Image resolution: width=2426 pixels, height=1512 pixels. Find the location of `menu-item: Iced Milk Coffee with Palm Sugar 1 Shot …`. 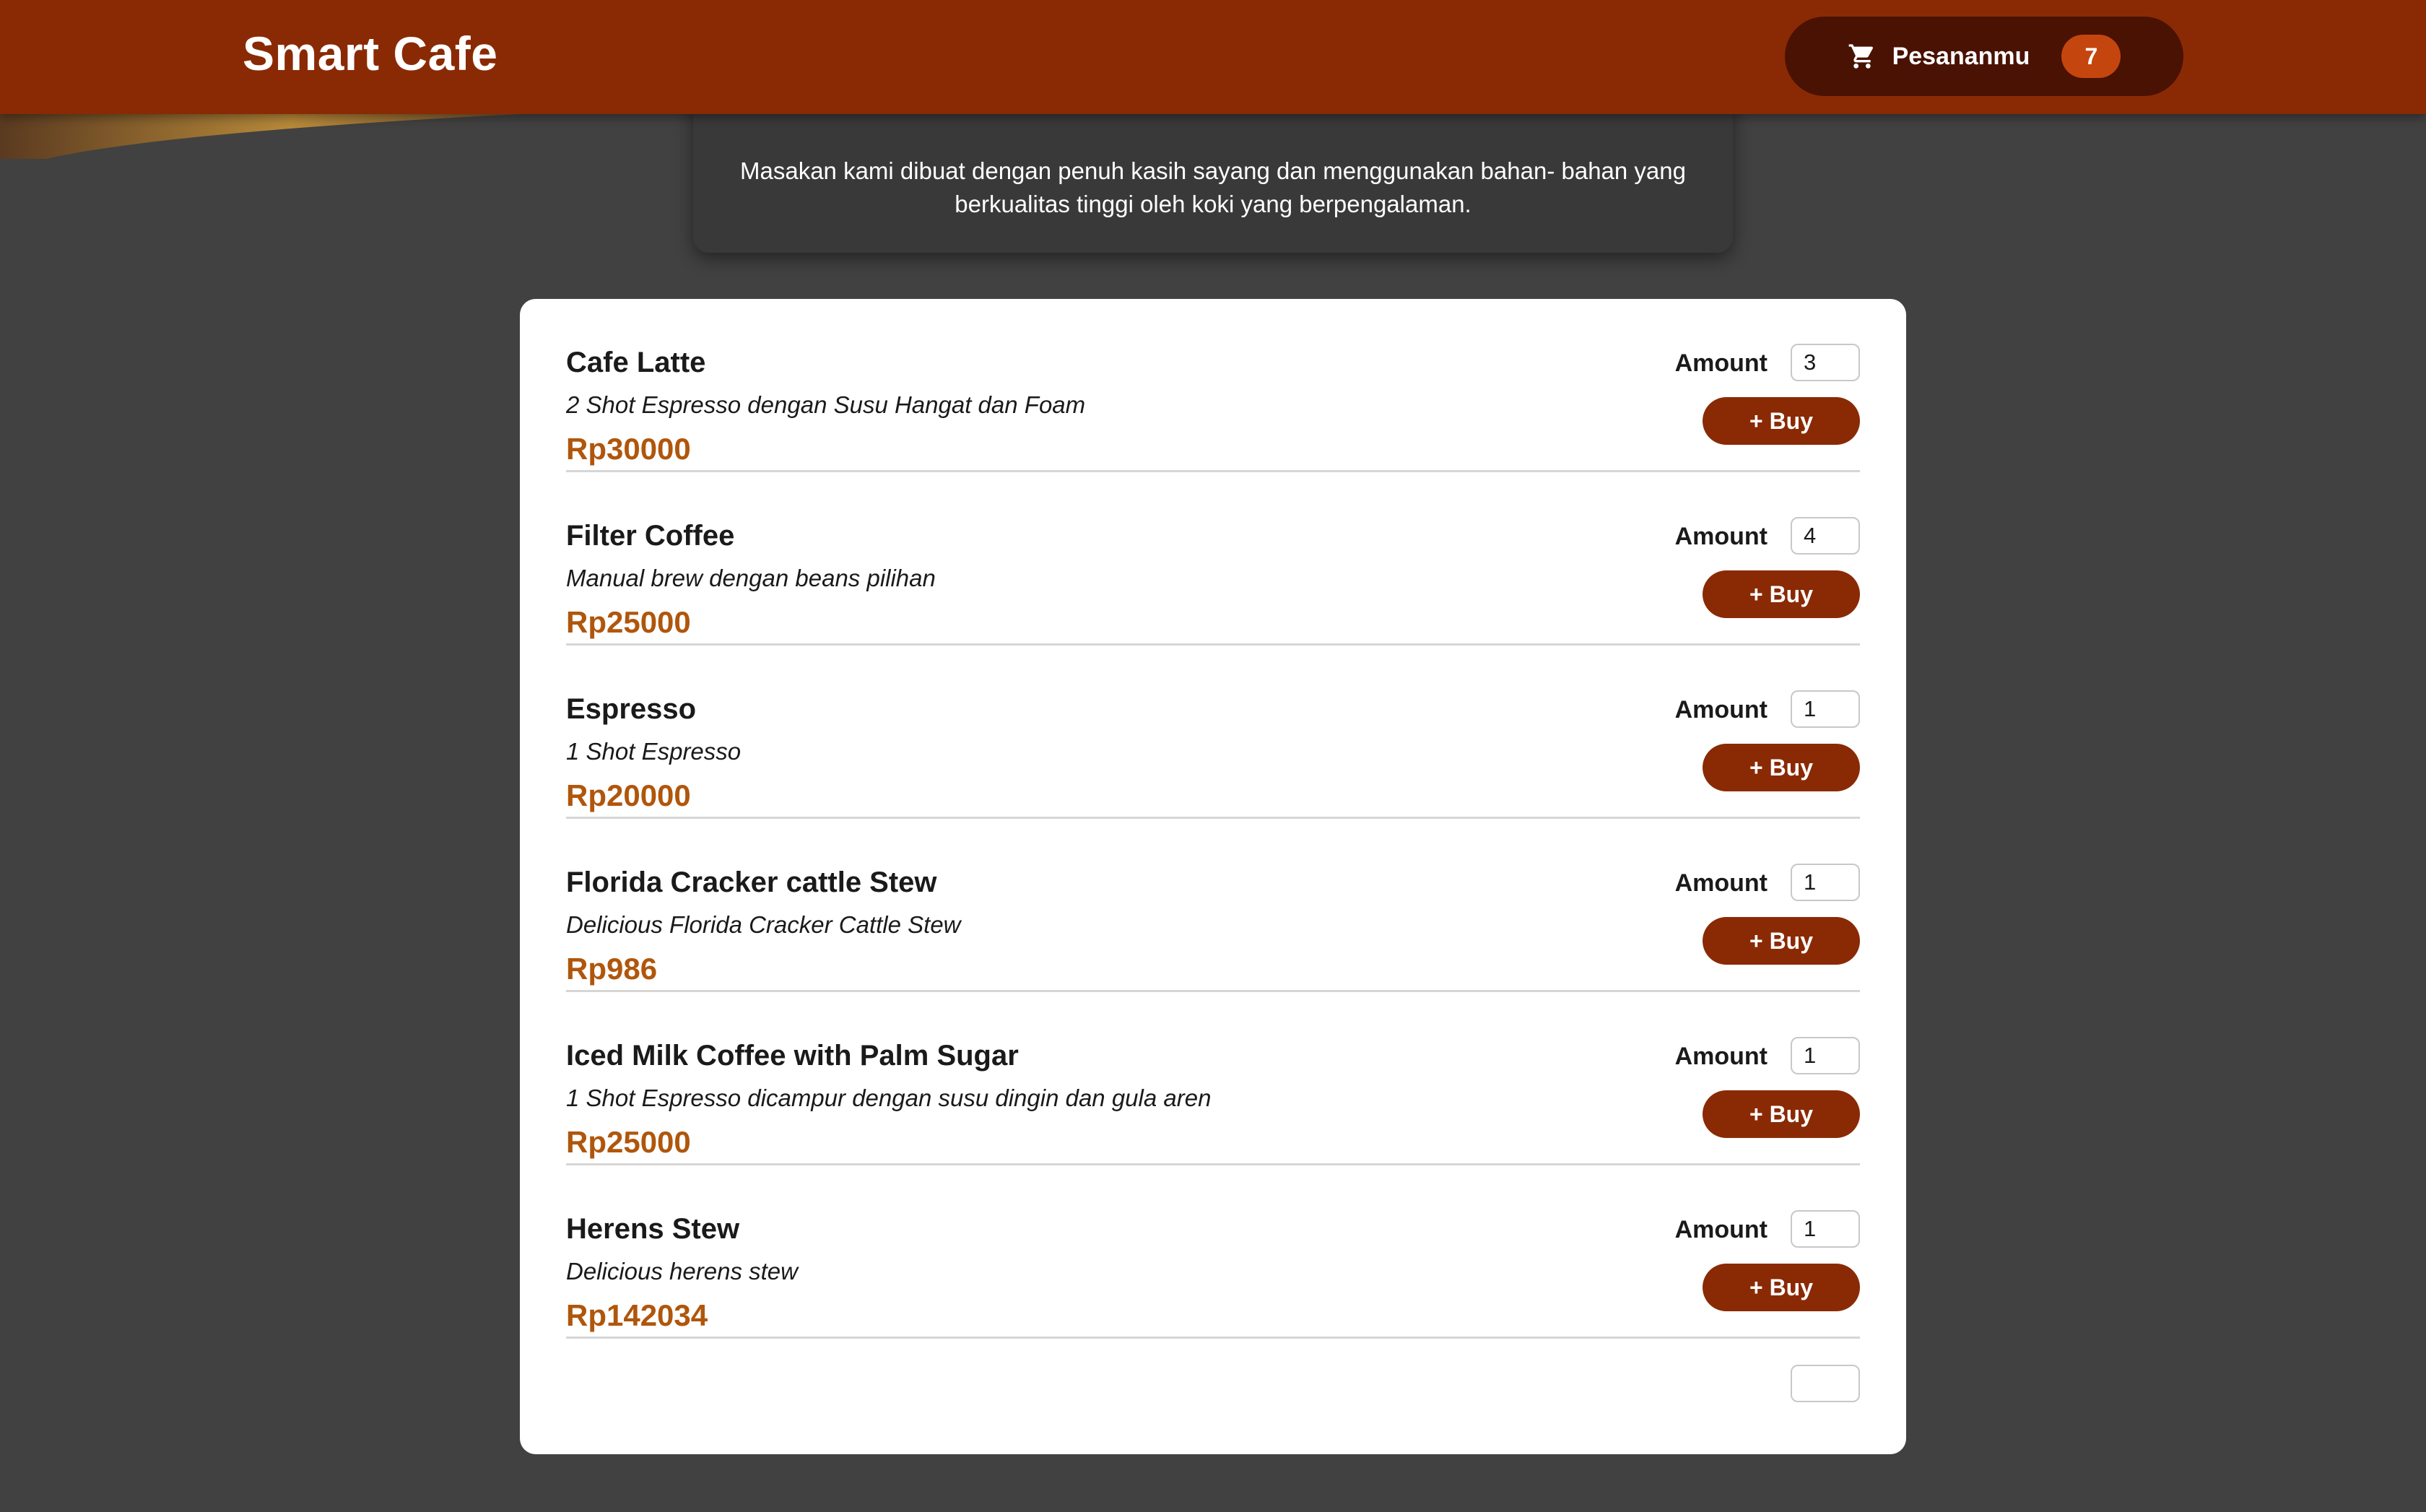

menu-item: Iced Milk Coffee with Palm Sugar 1 Shot … is located at coordinates (1213, 1078).